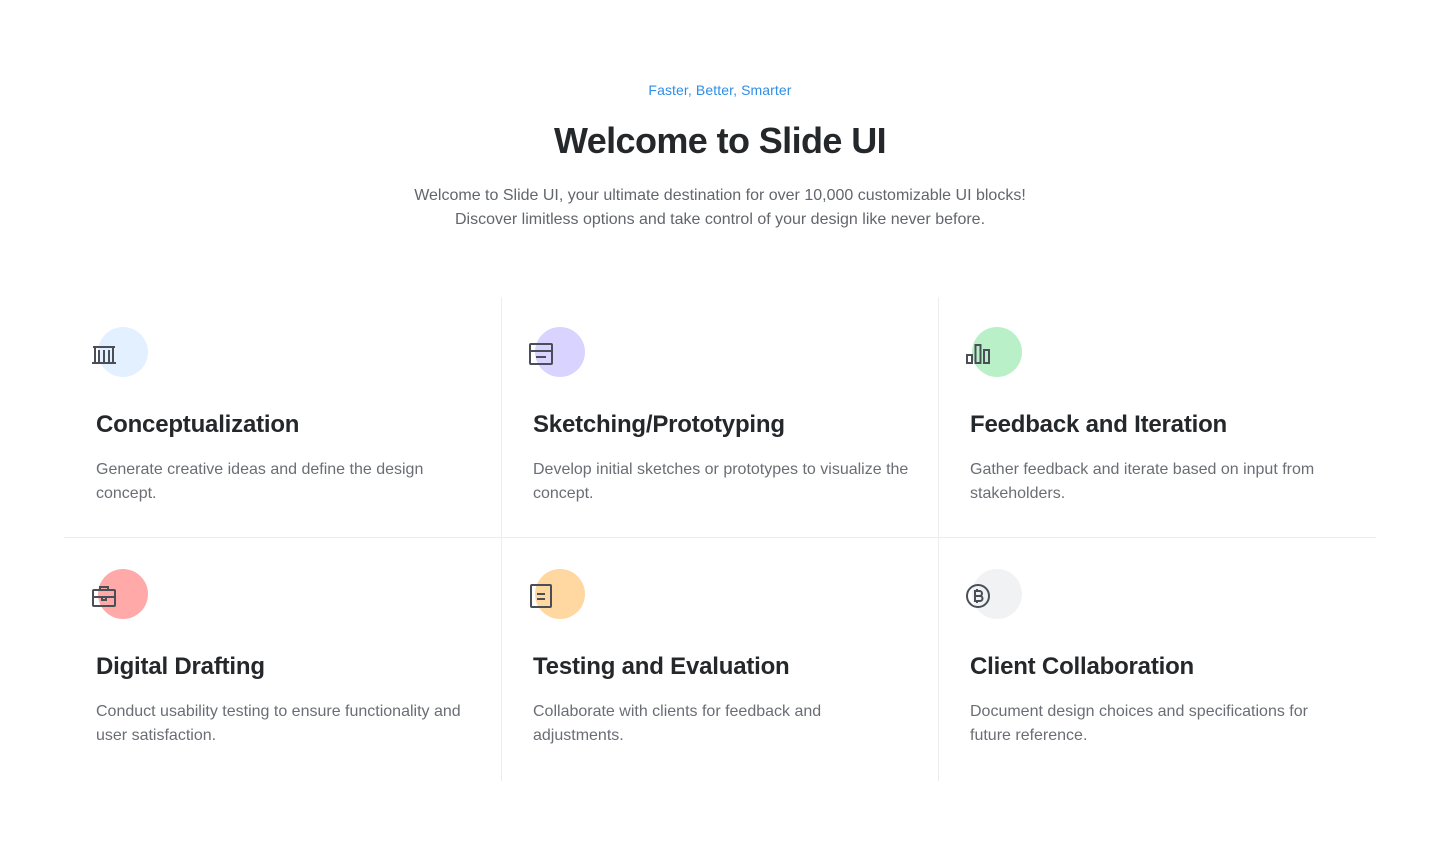 The width and height of the screenshot is (1440, 860). I want to click on feature-title: Testing and Evaluation, so click(661, 666).